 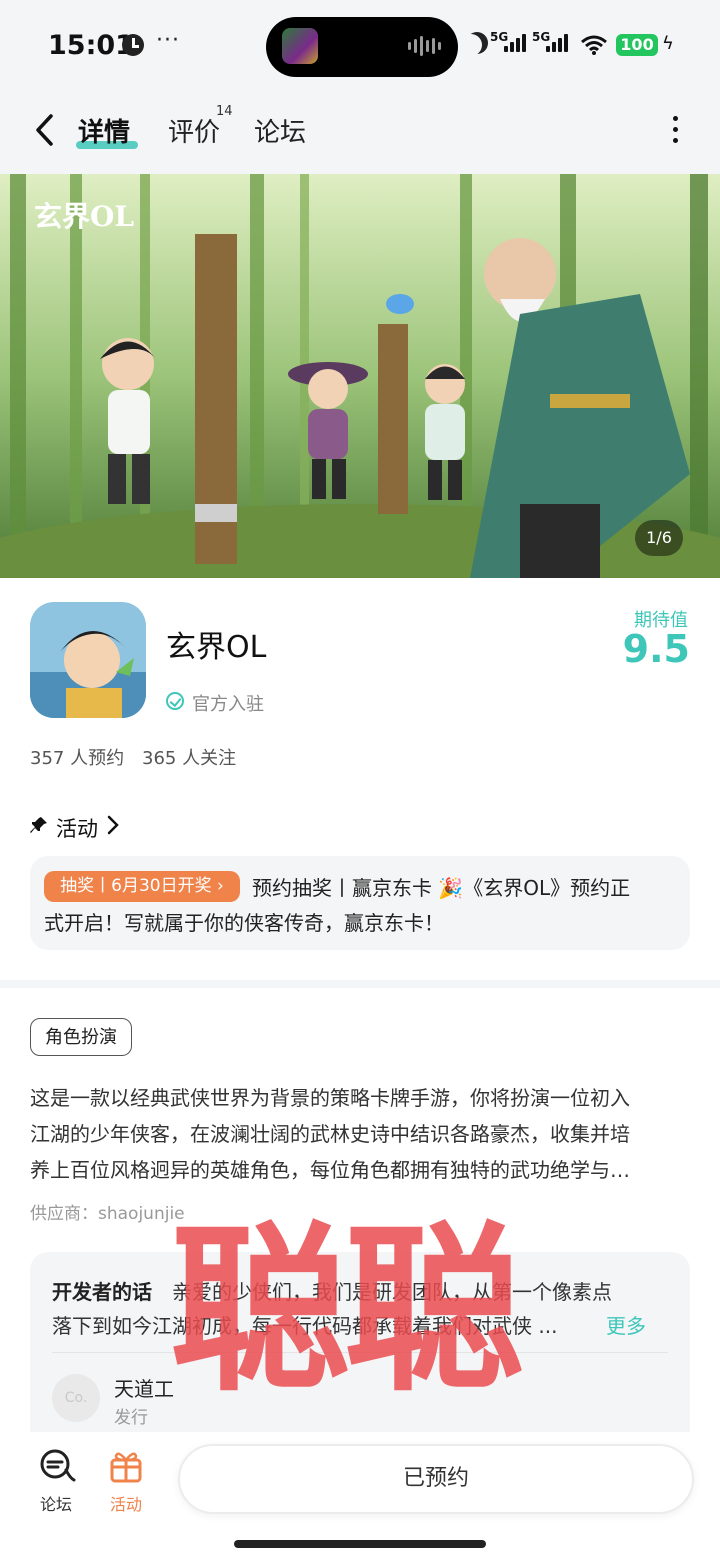 I want to click on pin-icon, so click(x=38, y=825).